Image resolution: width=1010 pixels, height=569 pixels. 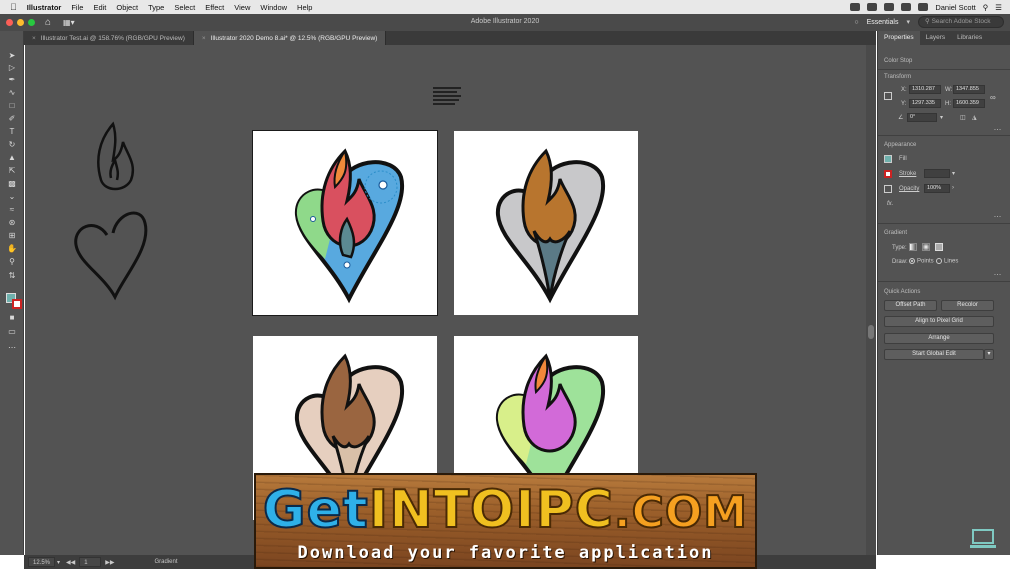 I want to click on scale-tool-icon: ⇱, so click(x=12, y=171).